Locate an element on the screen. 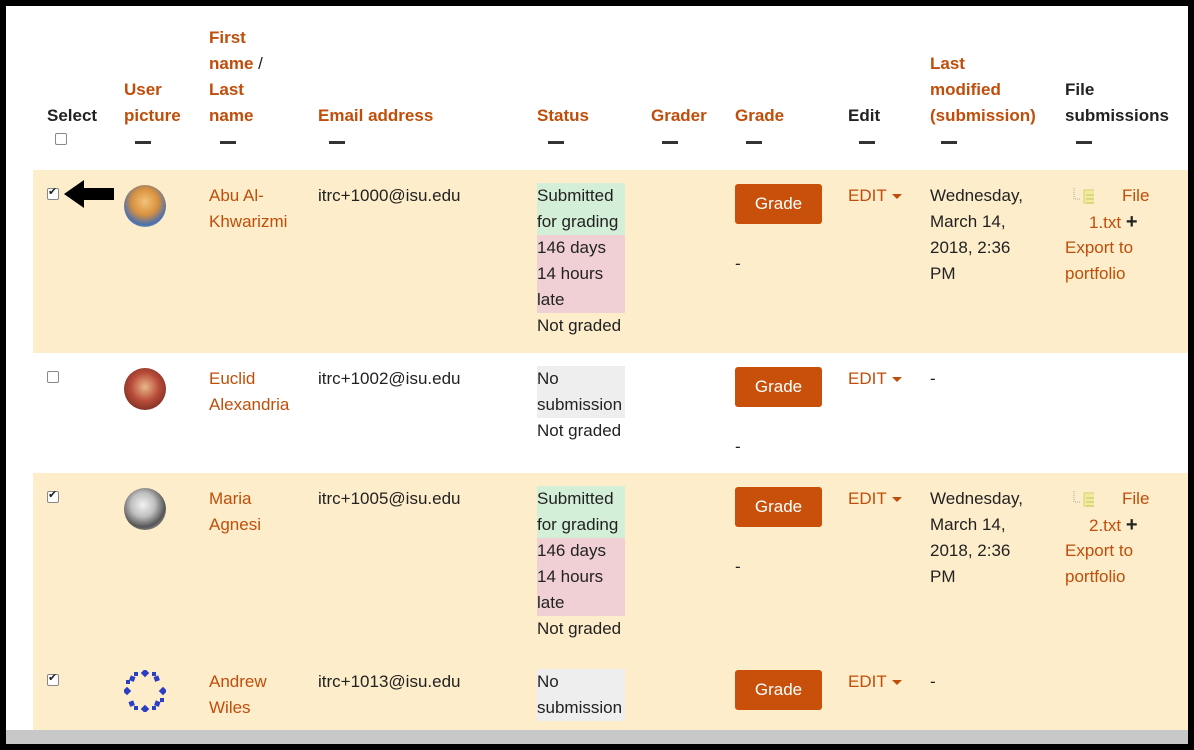 Image resolution: width=1194 pixels, height=750 pixels. file-link-line2: 2.txt is located at coordinates (1105, 525).